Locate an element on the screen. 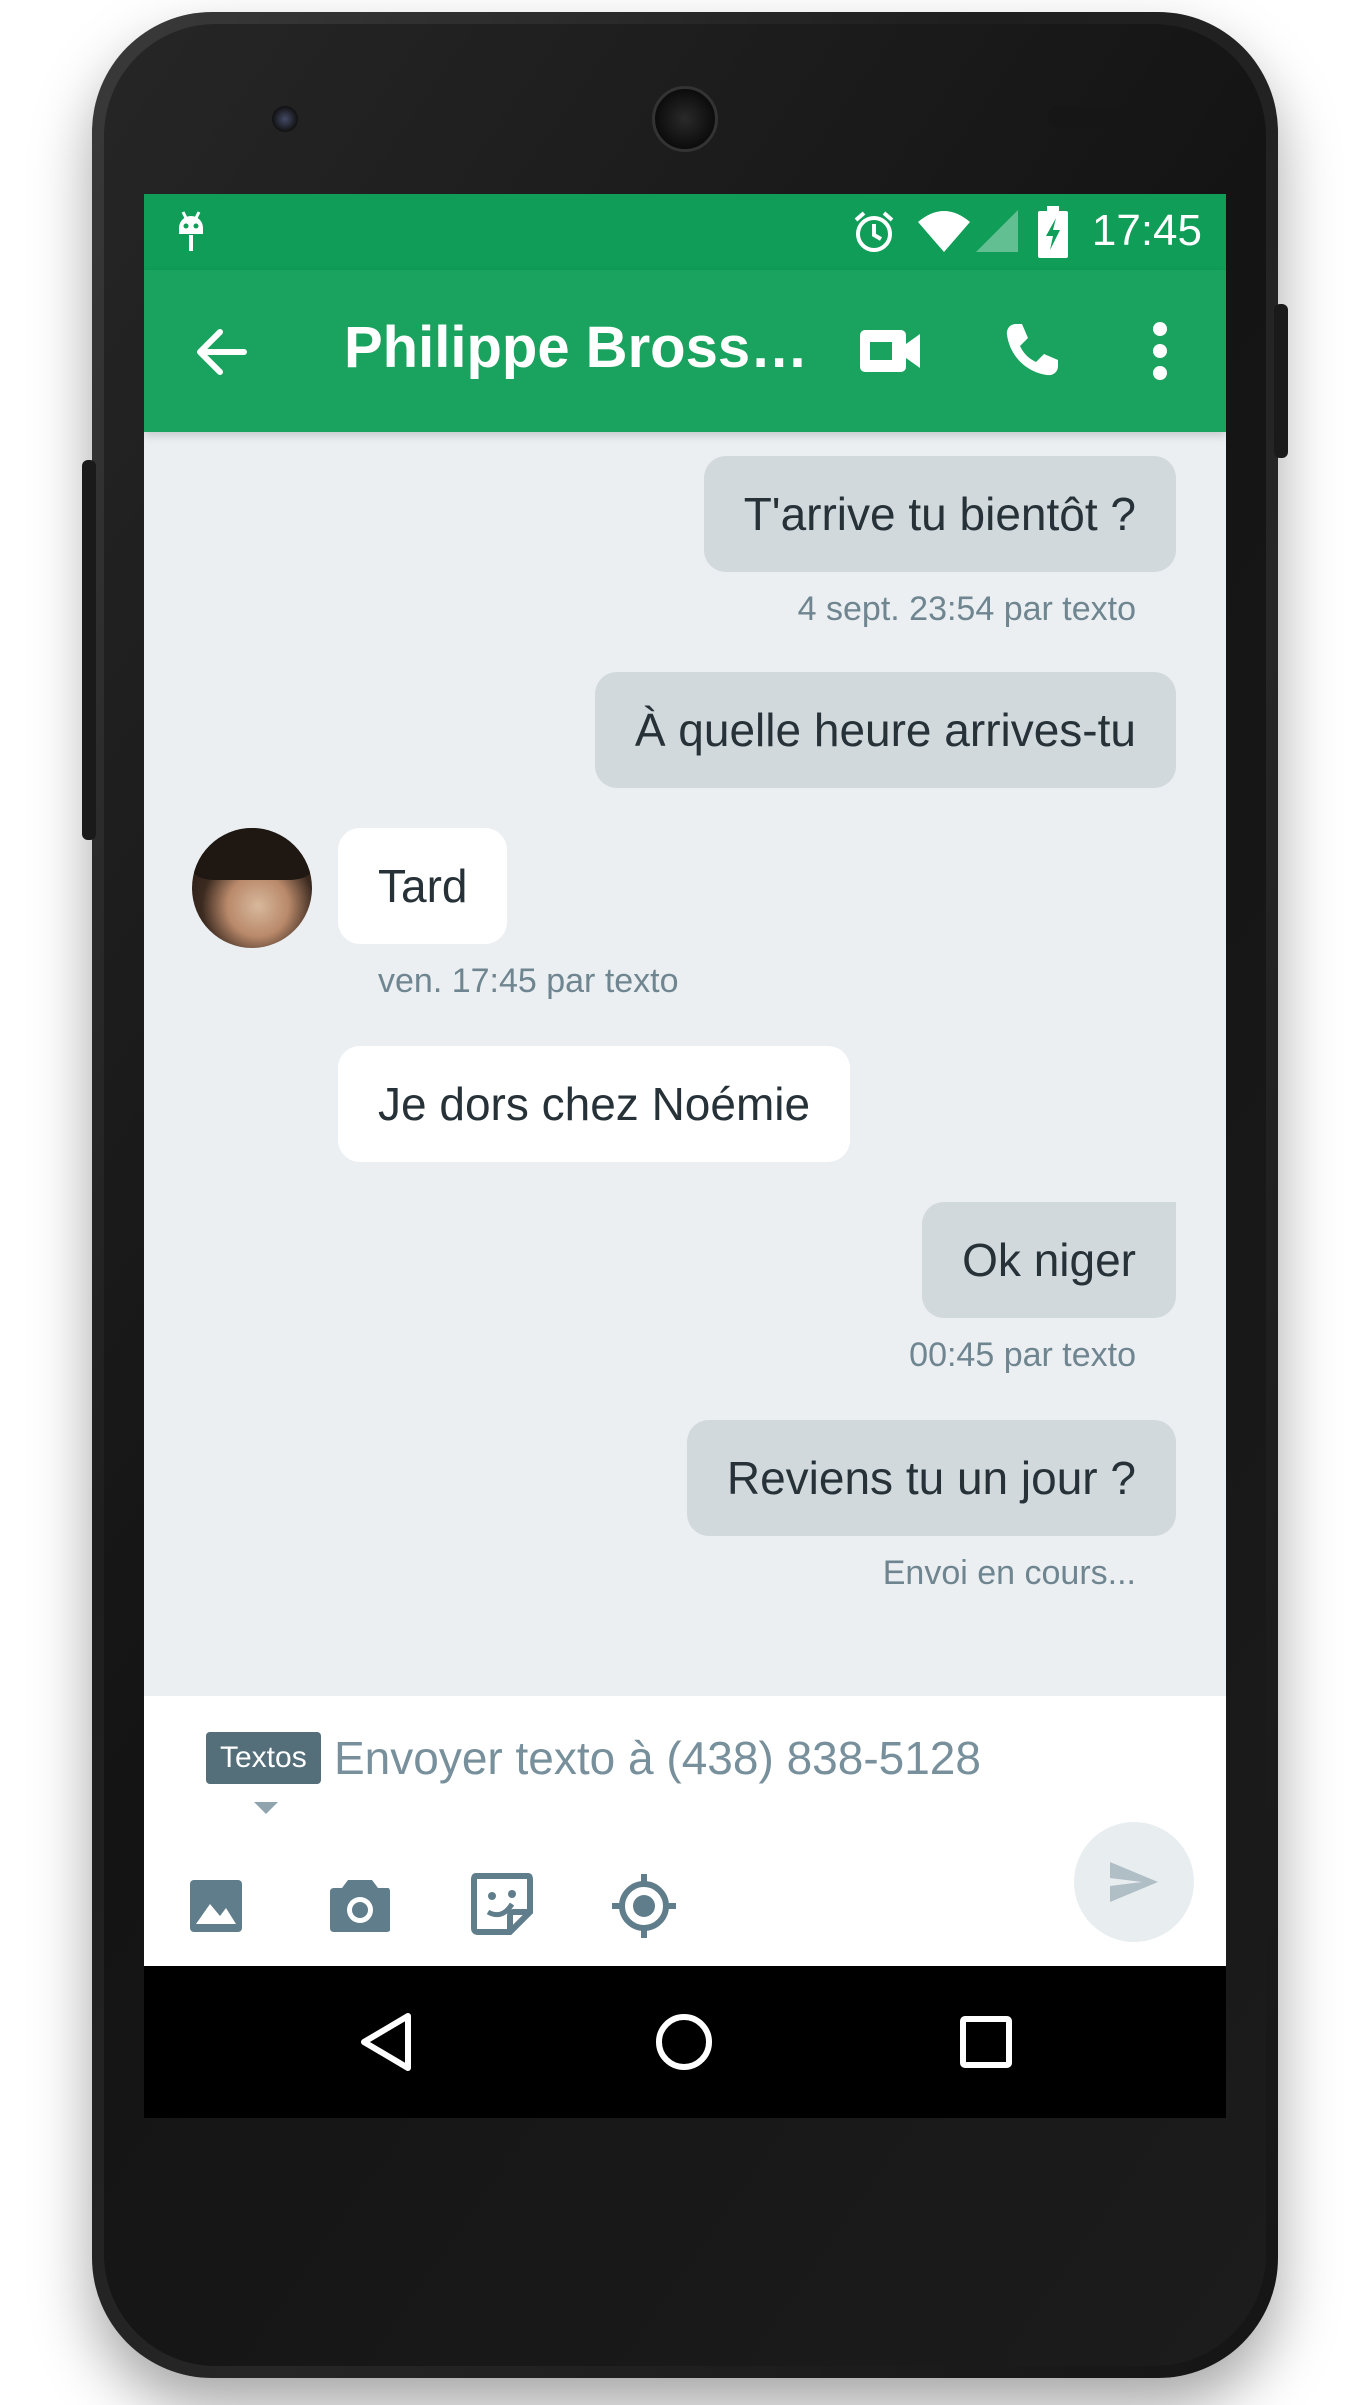  phone-icon is located at coordinates (1032, 350).